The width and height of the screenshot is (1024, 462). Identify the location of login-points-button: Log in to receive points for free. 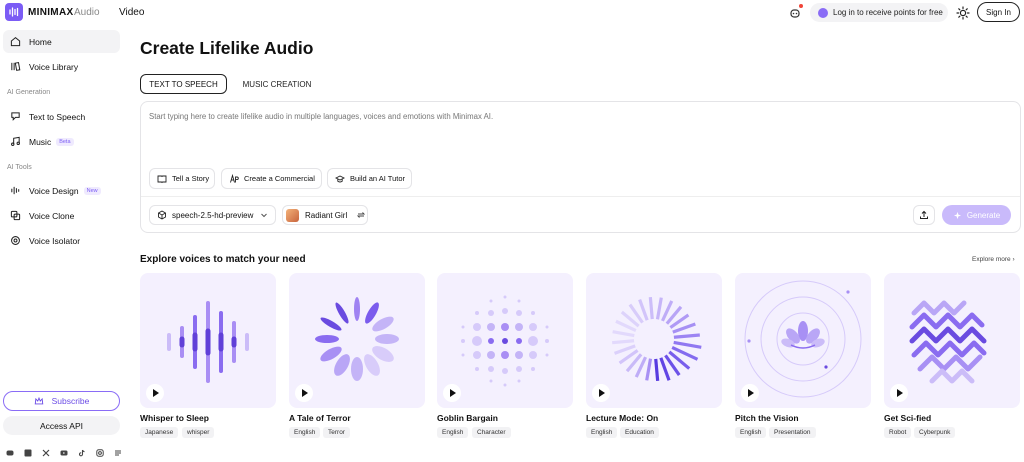
(879, 12).